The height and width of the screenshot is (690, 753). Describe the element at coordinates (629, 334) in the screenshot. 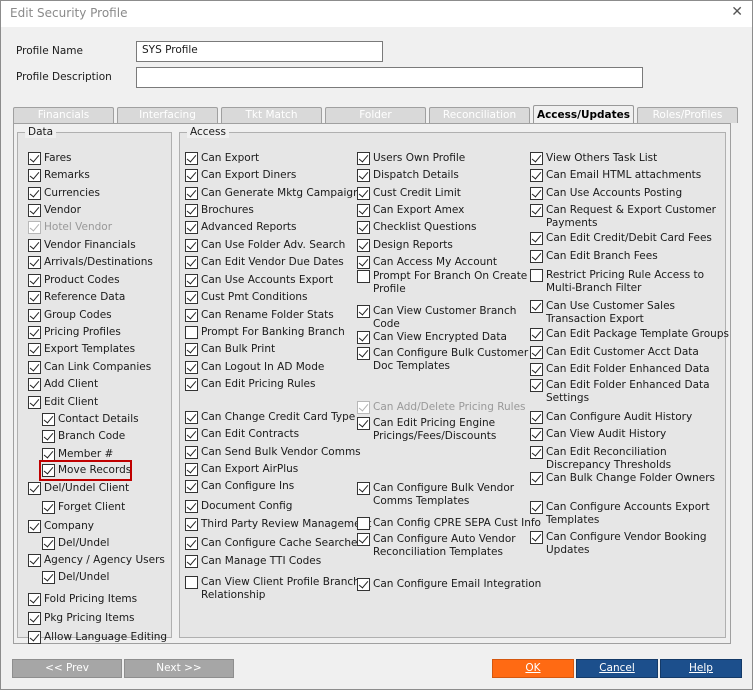

I see `checkbox-can-edit-package-template-groups: Can Edit Package Template Groups` at that location.